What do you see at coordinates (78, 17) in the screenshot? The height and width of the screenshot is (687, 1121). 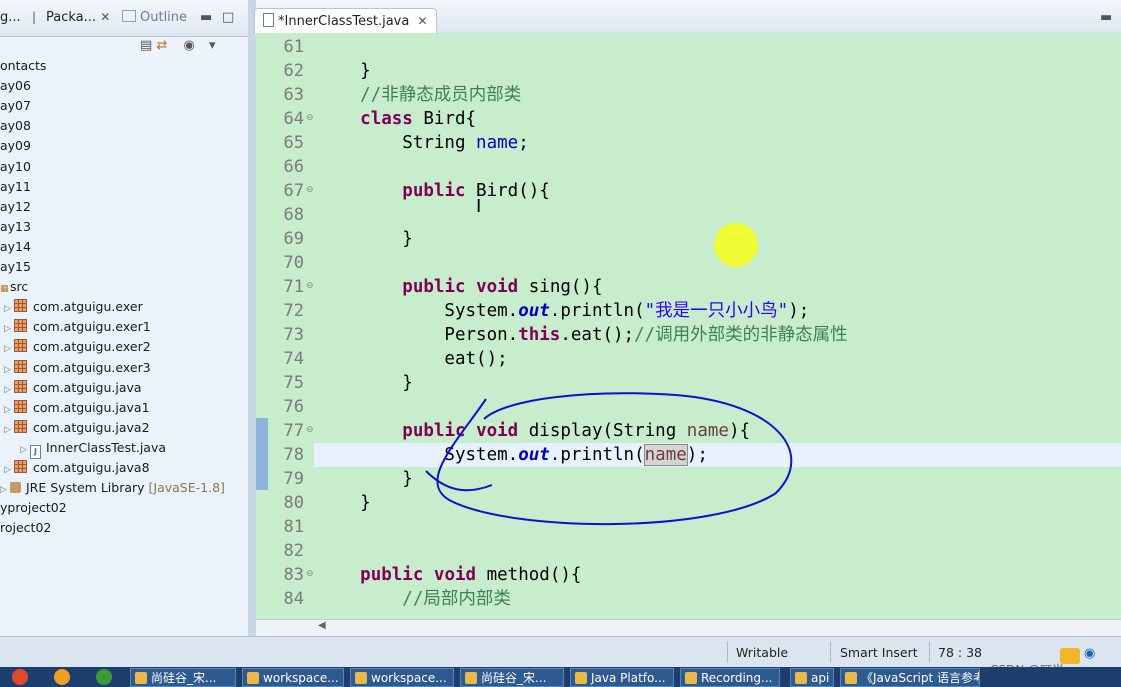 I see `tab-package-explorer: Packa... ✕` at bounding box center [78, 17].